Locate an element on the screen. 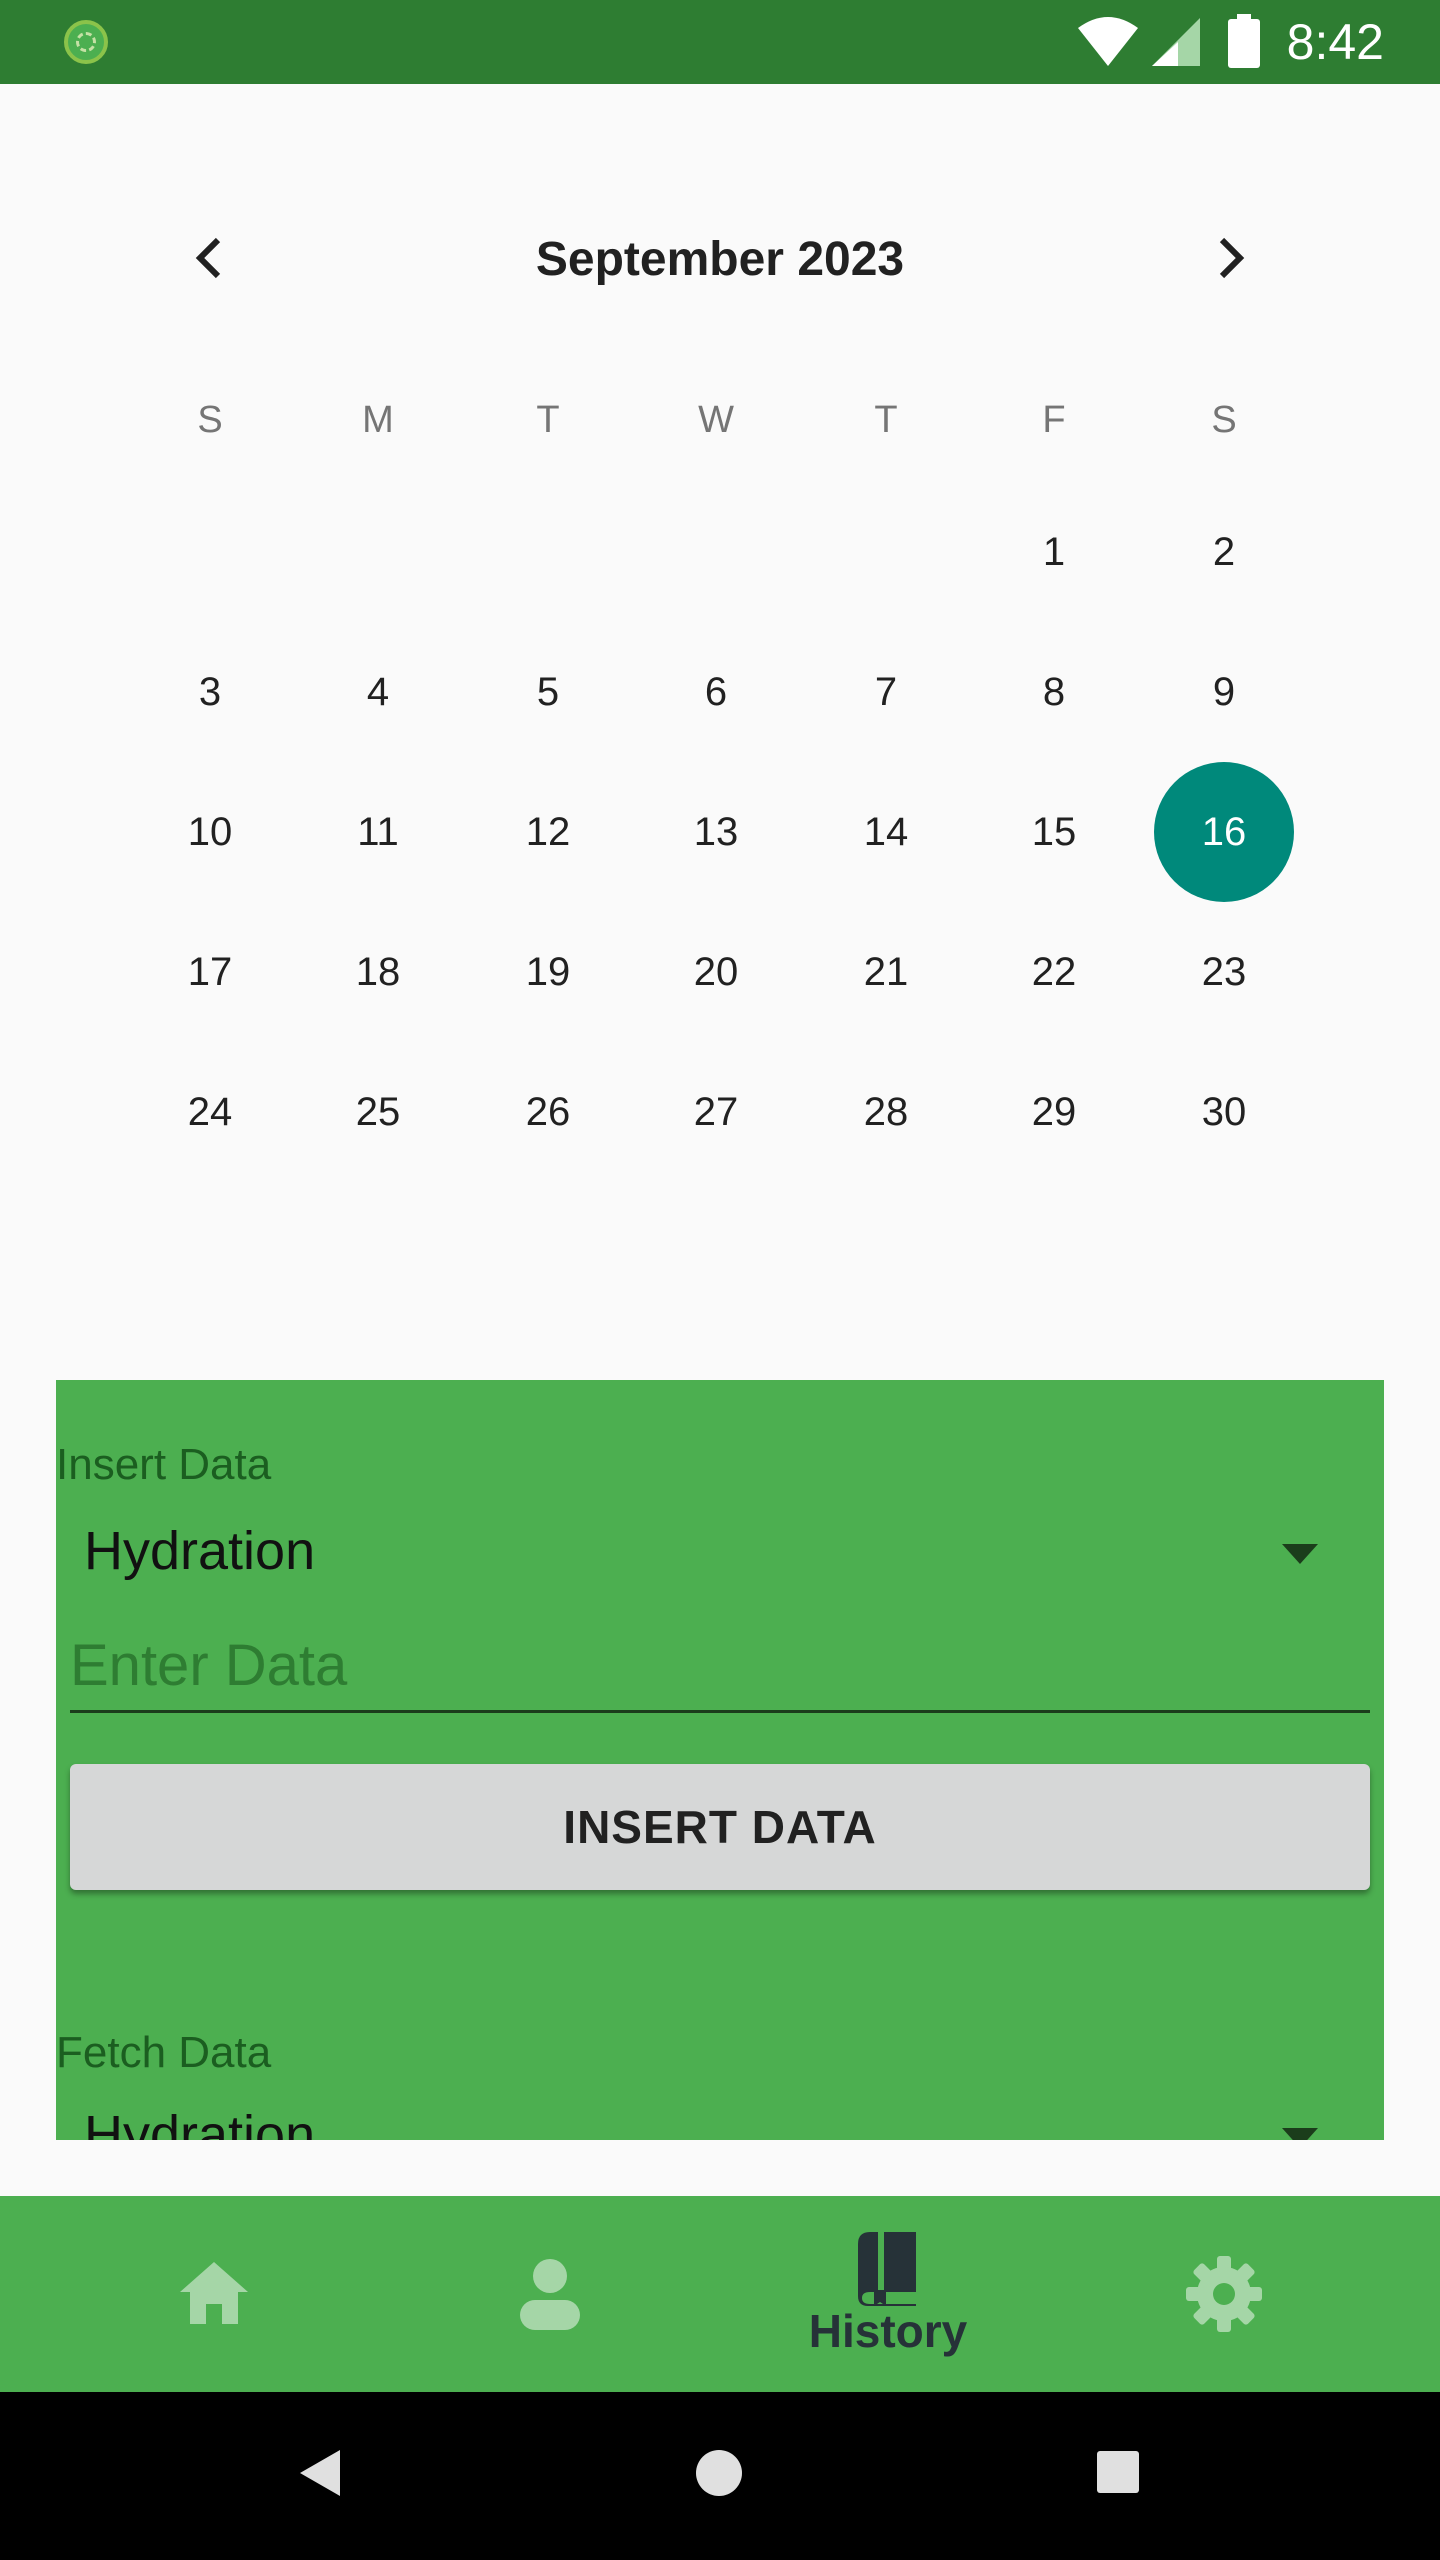 This screenshot has width=1440, height=2560. enter-data-input is located at coordinates (720, 1666).